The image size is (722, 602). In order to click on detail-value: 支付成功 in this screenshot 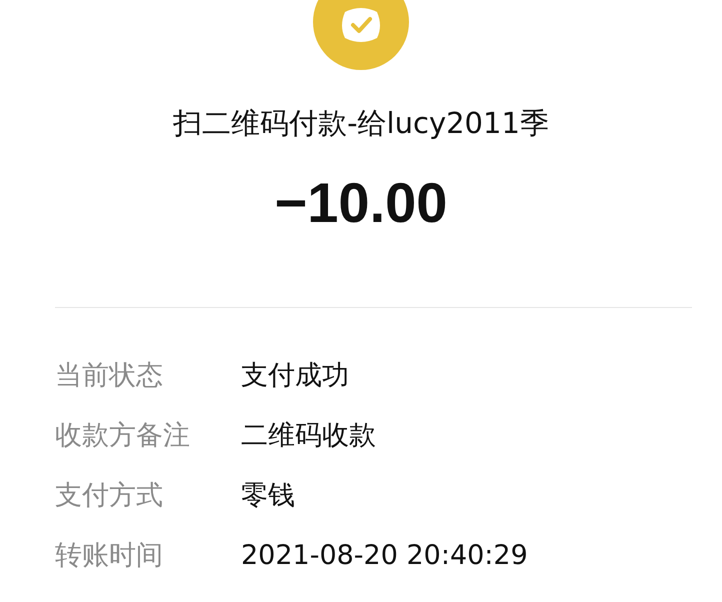, I will do `click(295, 376)`.